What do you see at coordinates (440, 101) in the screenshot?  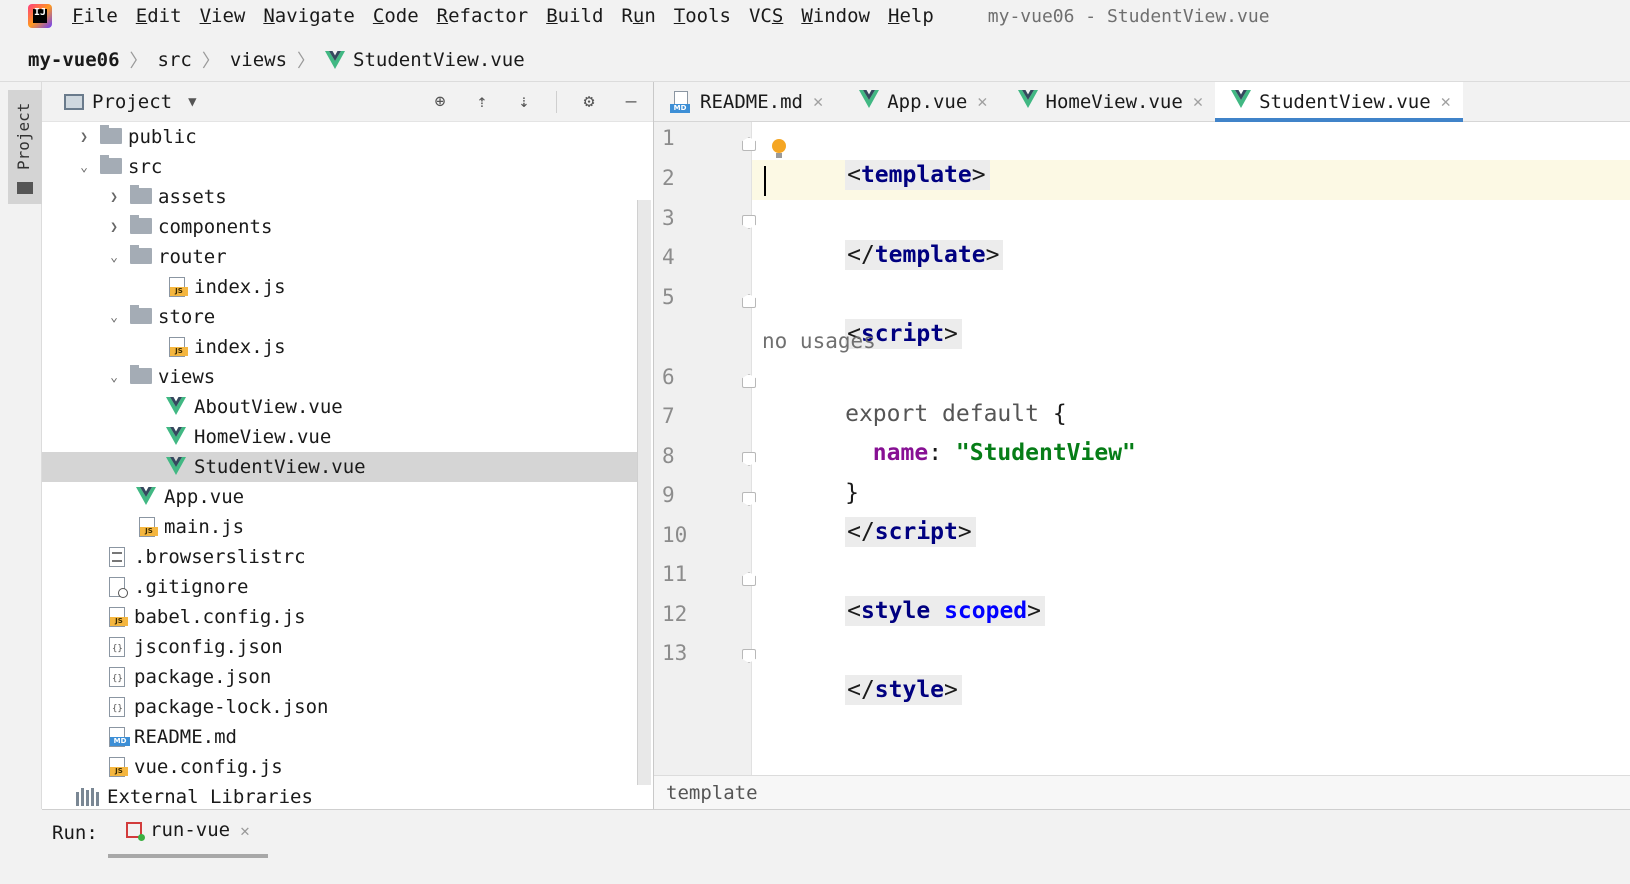 I see `locate-file-icon: ⊕` at bounding box center [440, 101].